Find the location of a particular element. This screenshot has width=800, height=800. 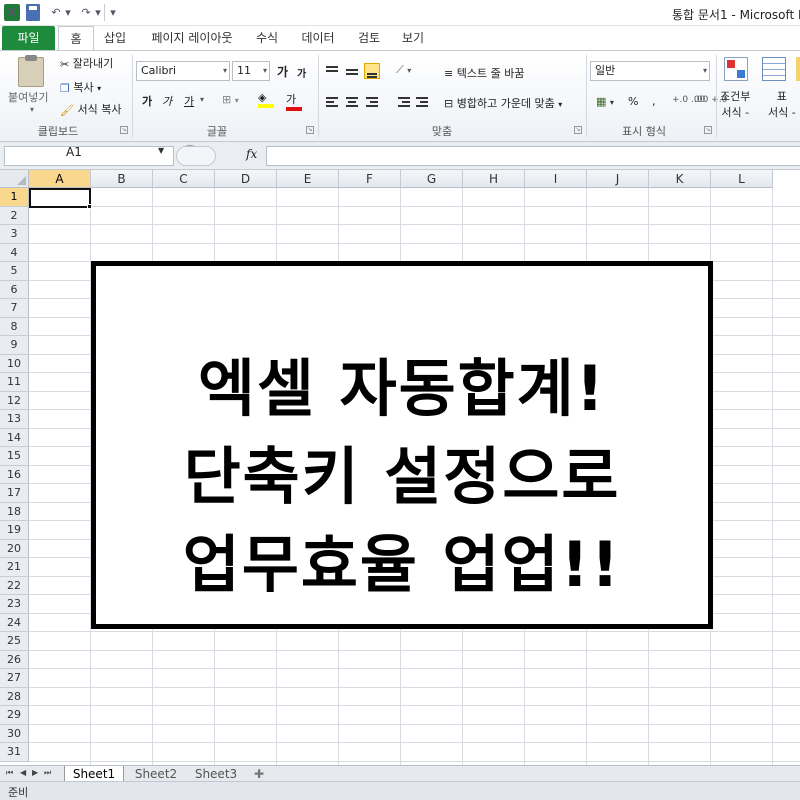

decrease-indent-button is located at coordinates (404, 103).